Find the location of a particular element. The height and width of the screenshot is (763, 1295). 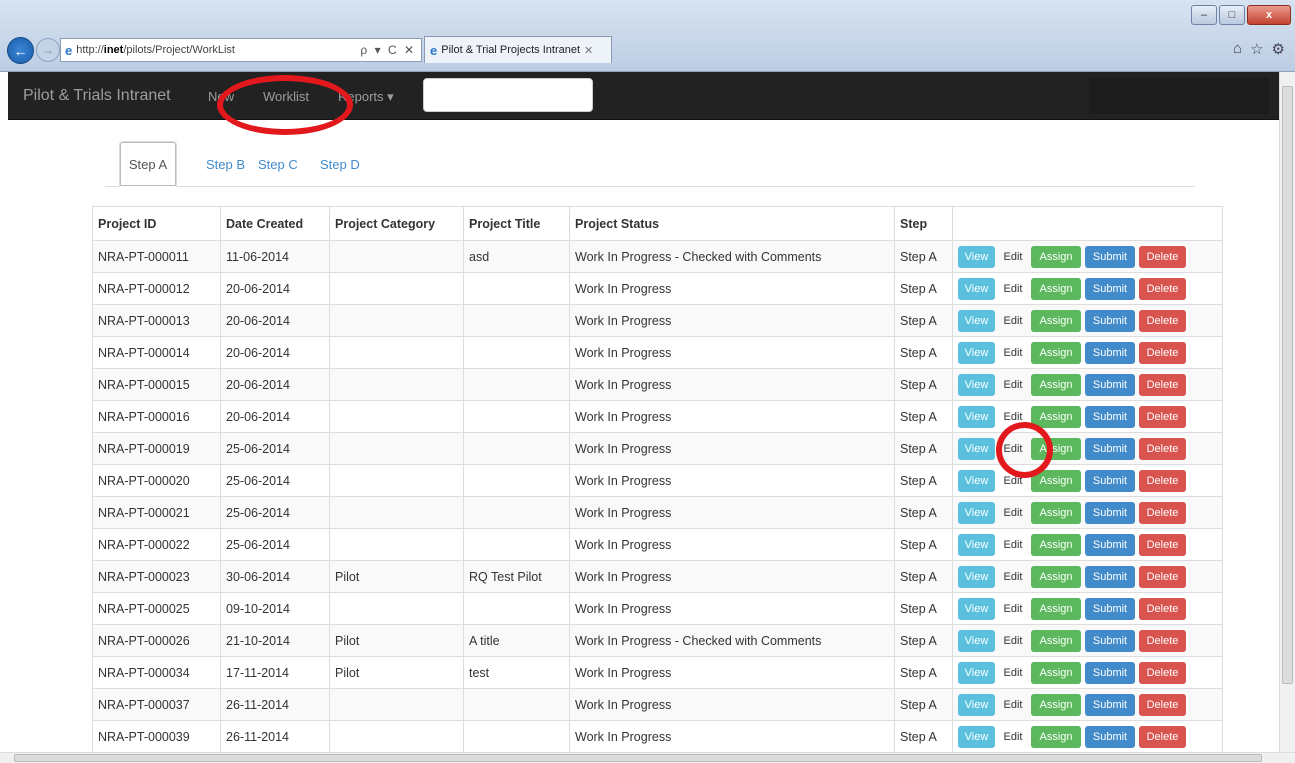

minimize-button: – is located at coordinates (1204, 15).